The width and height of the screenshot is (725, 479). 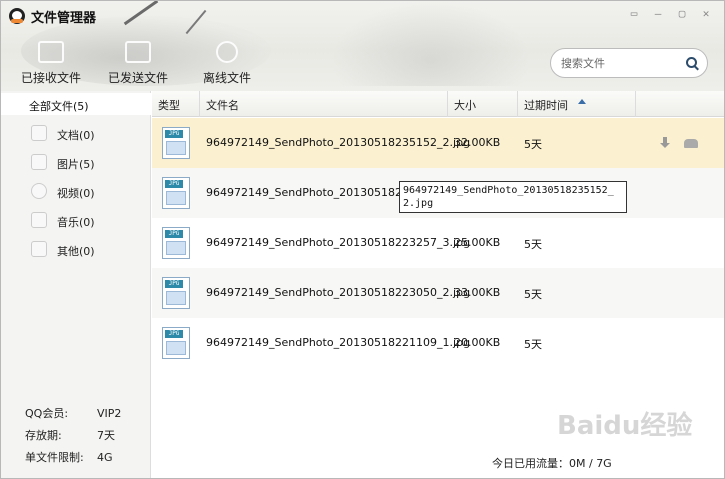 I want to click on watermark: Baidu经验, so click(x=625, y=426).